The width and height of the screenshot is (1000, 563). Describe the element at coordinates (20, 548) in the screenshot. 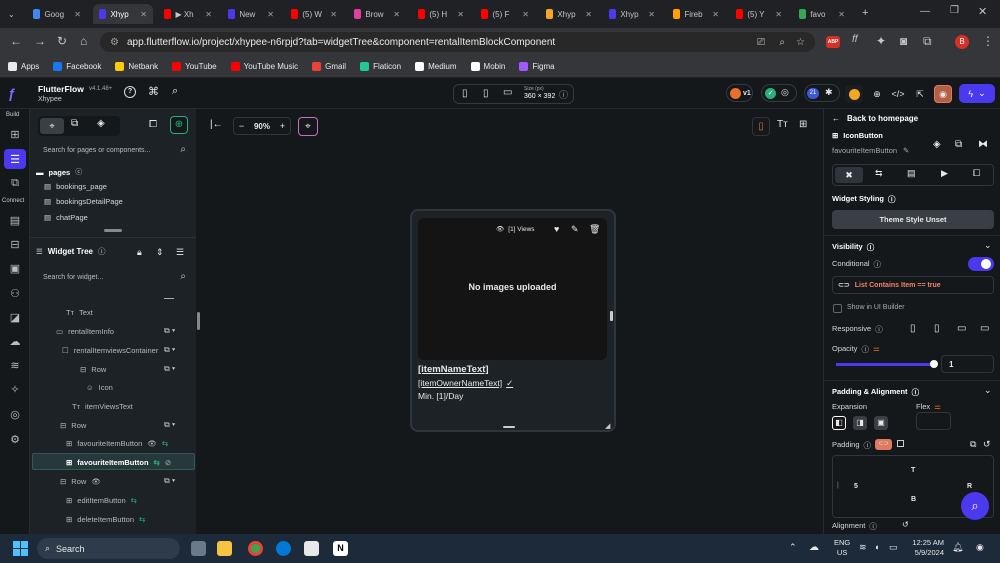

I see `windows-start-icon` at that location.